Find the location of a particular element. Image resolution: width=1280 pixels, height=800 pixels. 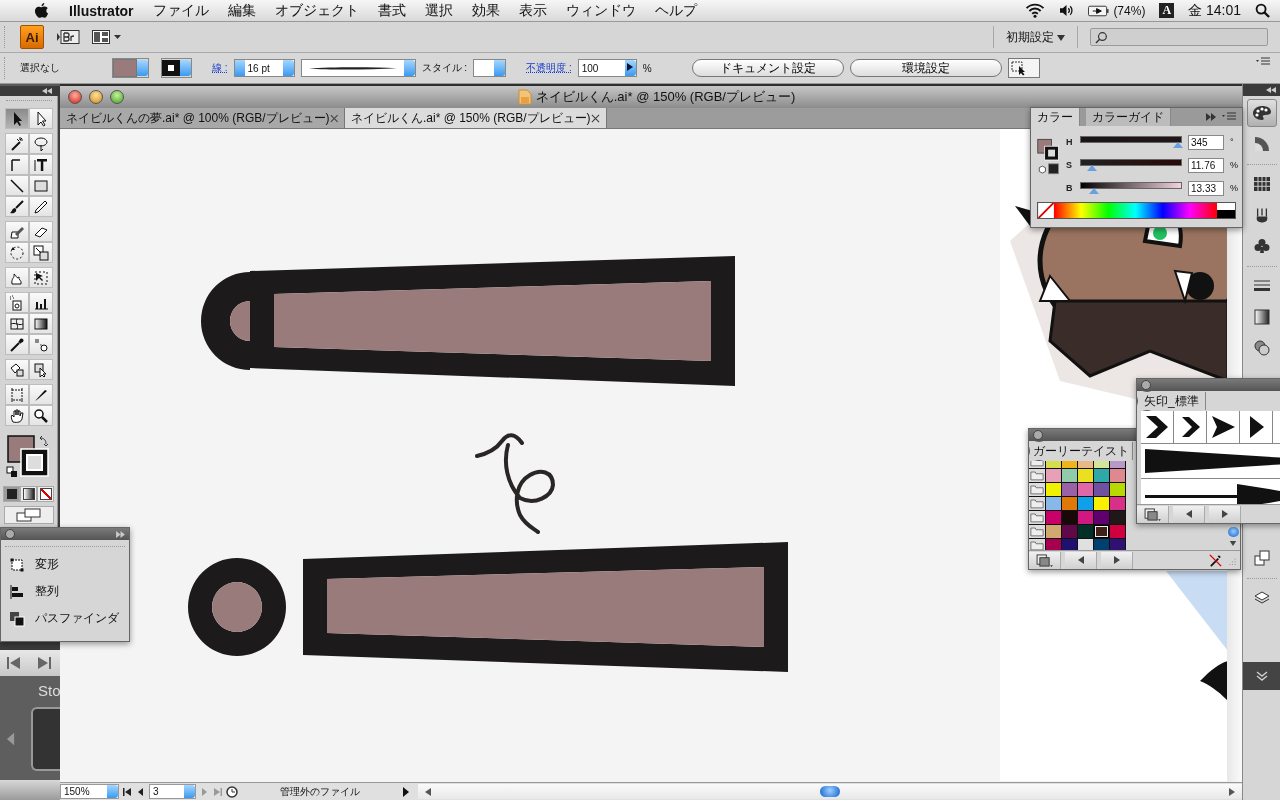

selection-status: 選択なし is located at coordinates (40, 68).